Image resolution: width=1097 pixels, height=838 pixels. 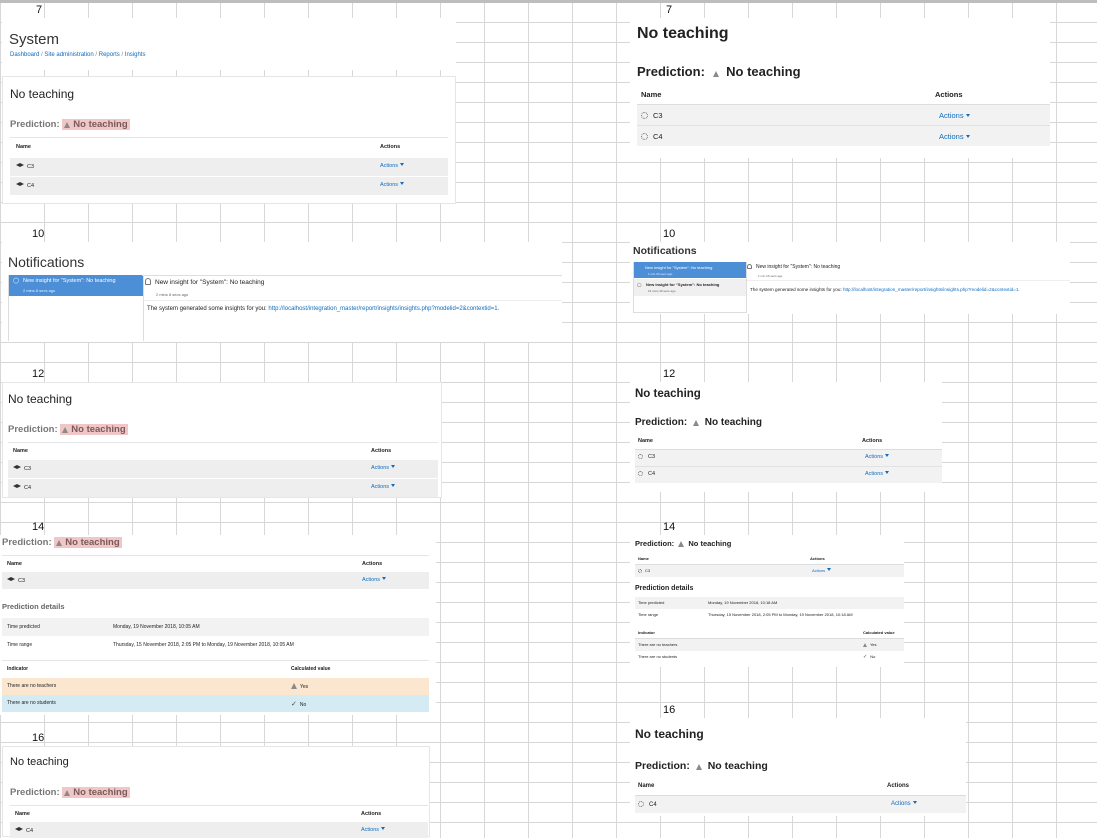 What do you see at coordinates (38, 374) in the screenshot?
I see `row-number: 12` at bounding box center [38, 374].